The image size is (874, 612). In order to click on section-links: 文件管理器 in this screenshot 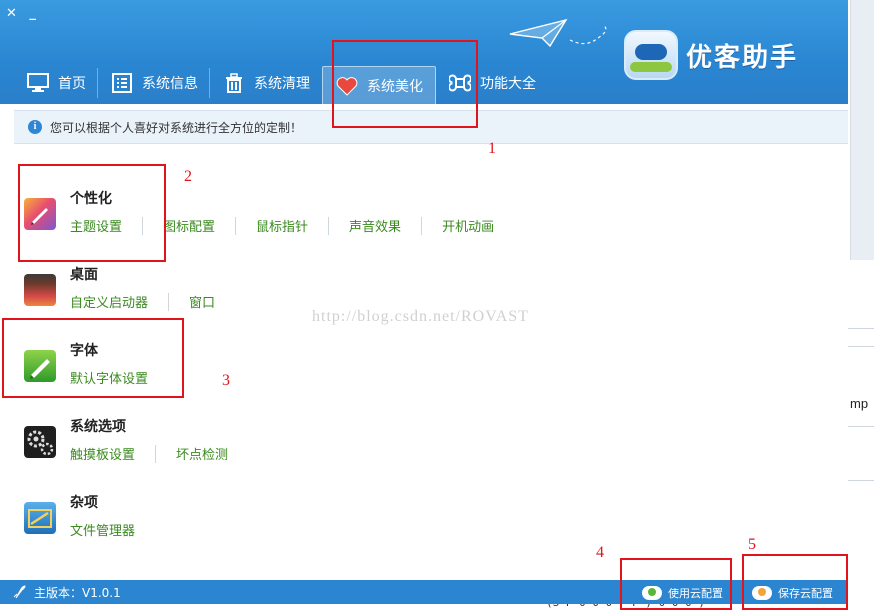, I will do `click(102, 529)`.